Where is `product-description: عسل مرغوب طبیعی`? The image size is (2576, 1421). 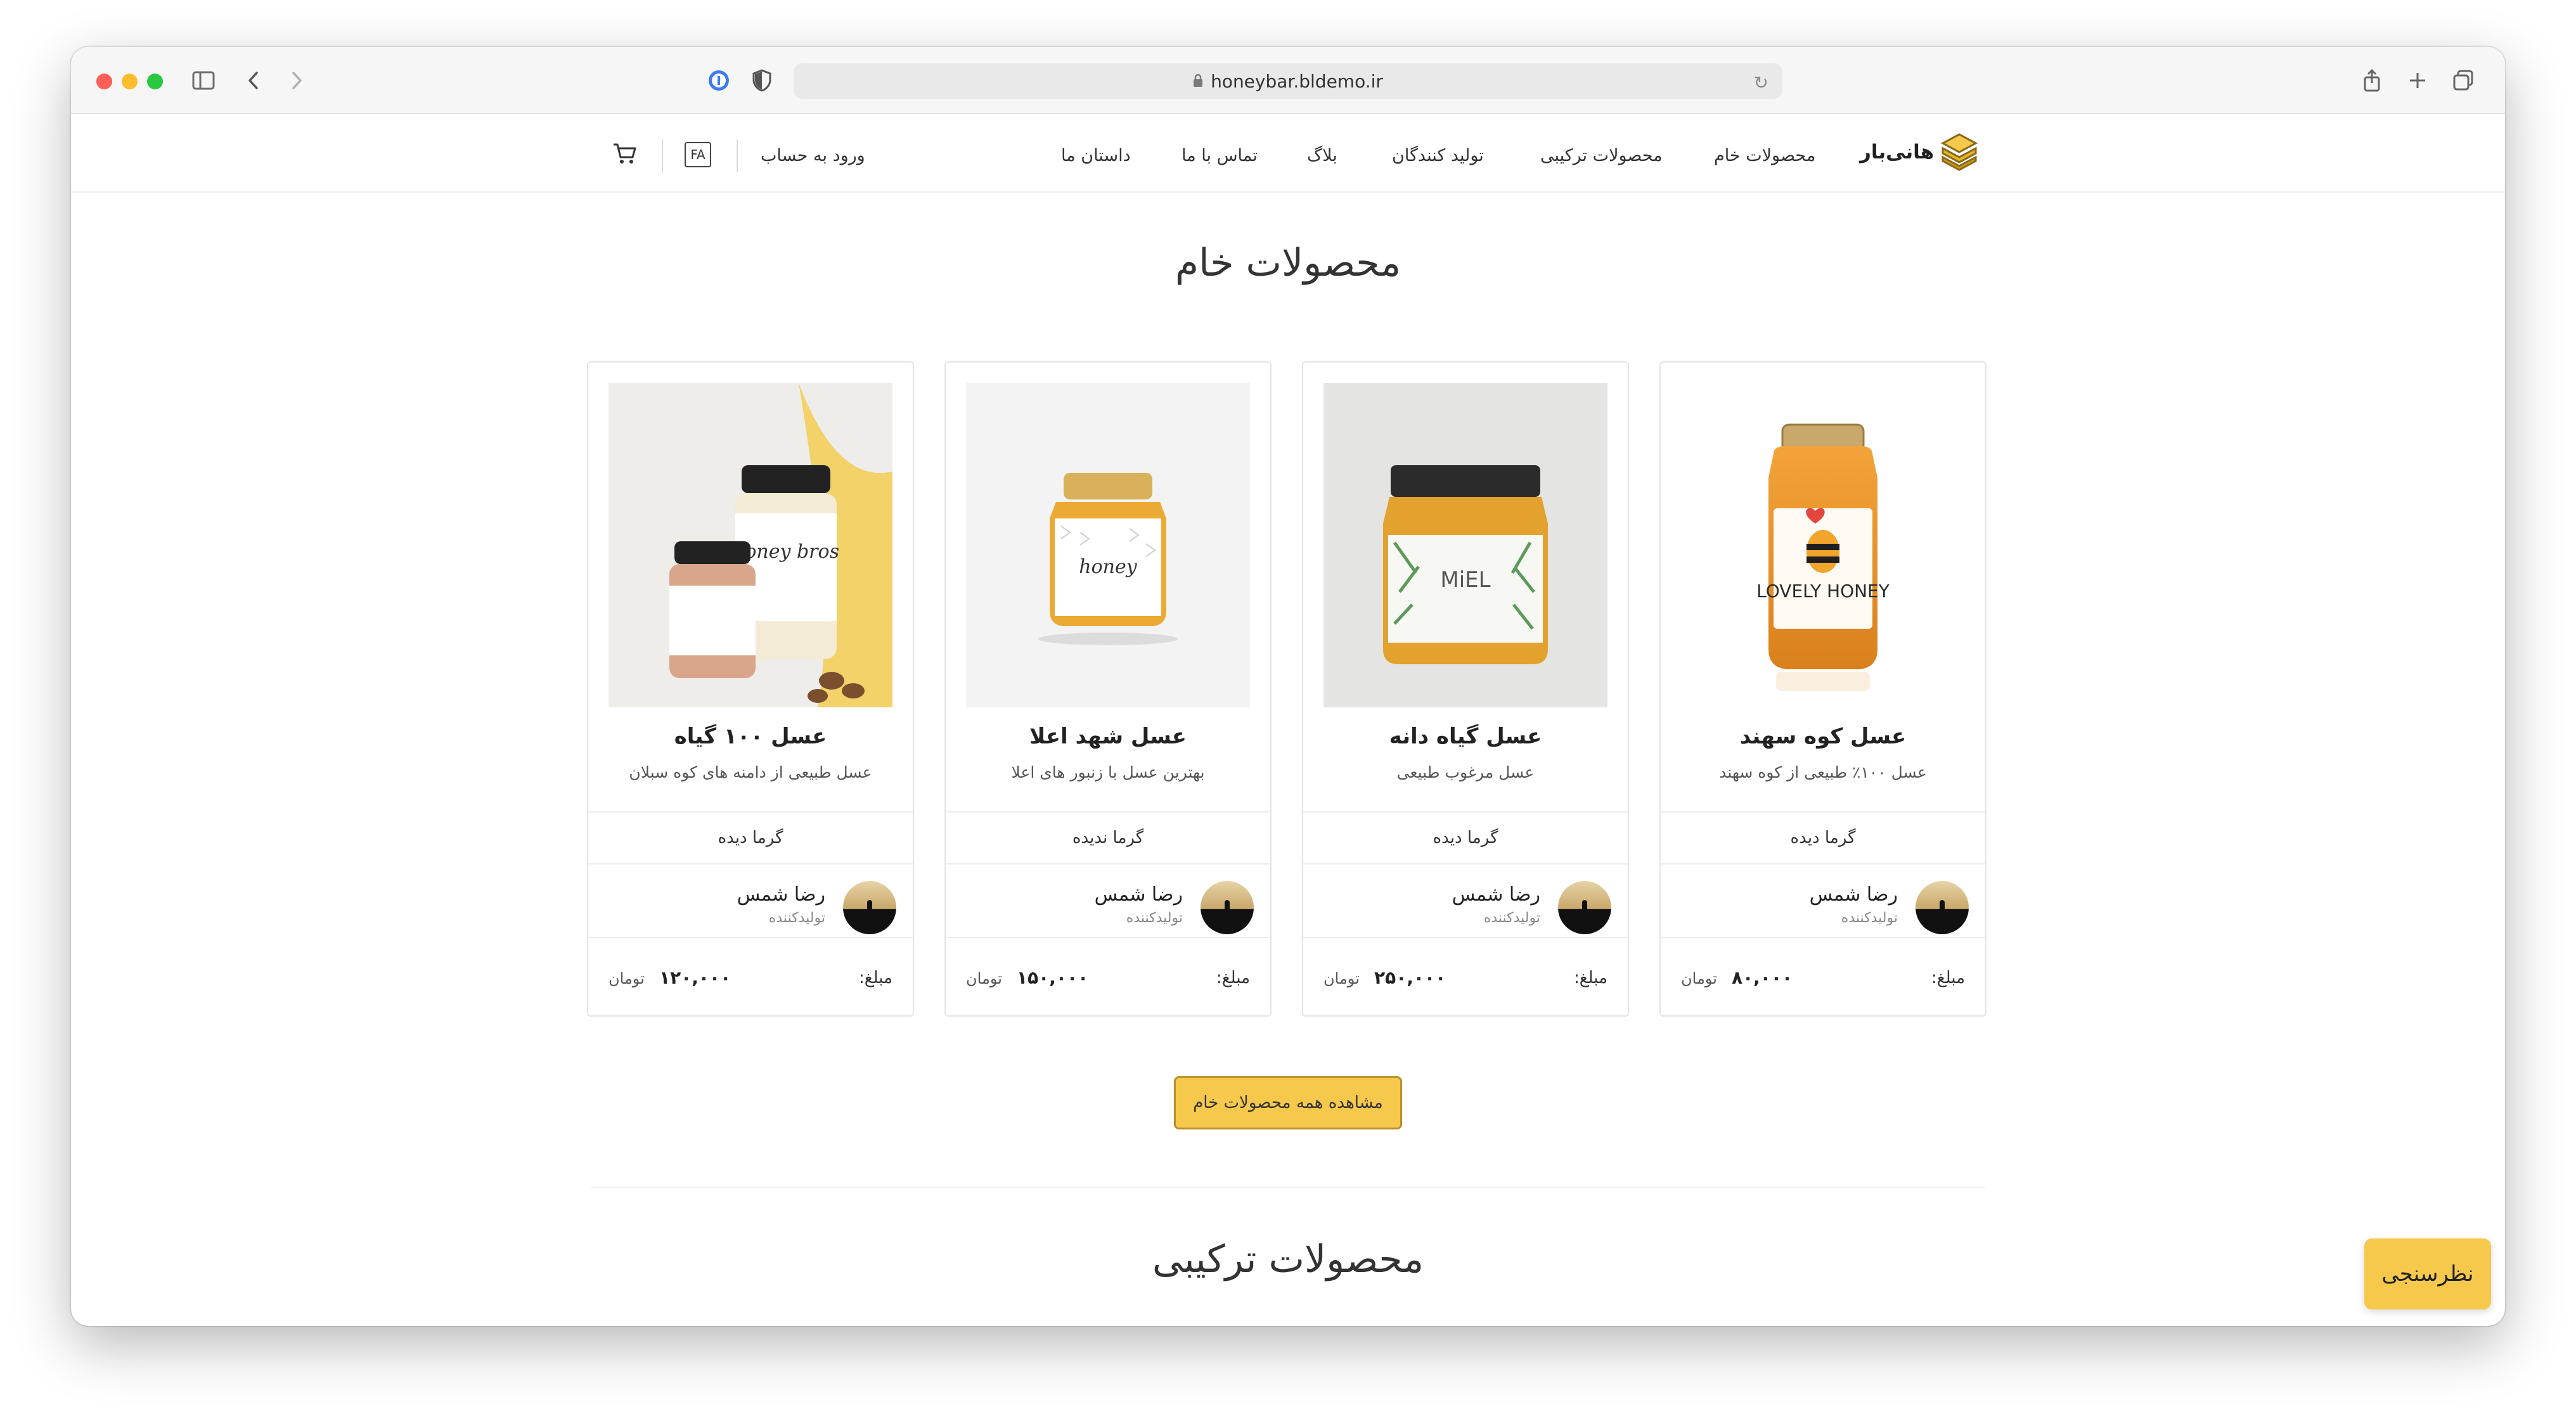
product-description: عسل مرغوب طبیعی is located at coordinates (1465, 772).